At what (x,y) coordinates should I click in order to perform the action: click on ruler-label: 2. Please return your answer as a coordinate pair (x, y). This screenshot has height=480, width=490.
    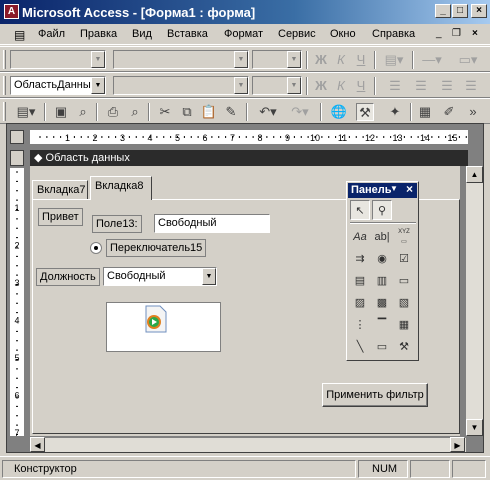
    Looking at the image, I should click on (16, 245).